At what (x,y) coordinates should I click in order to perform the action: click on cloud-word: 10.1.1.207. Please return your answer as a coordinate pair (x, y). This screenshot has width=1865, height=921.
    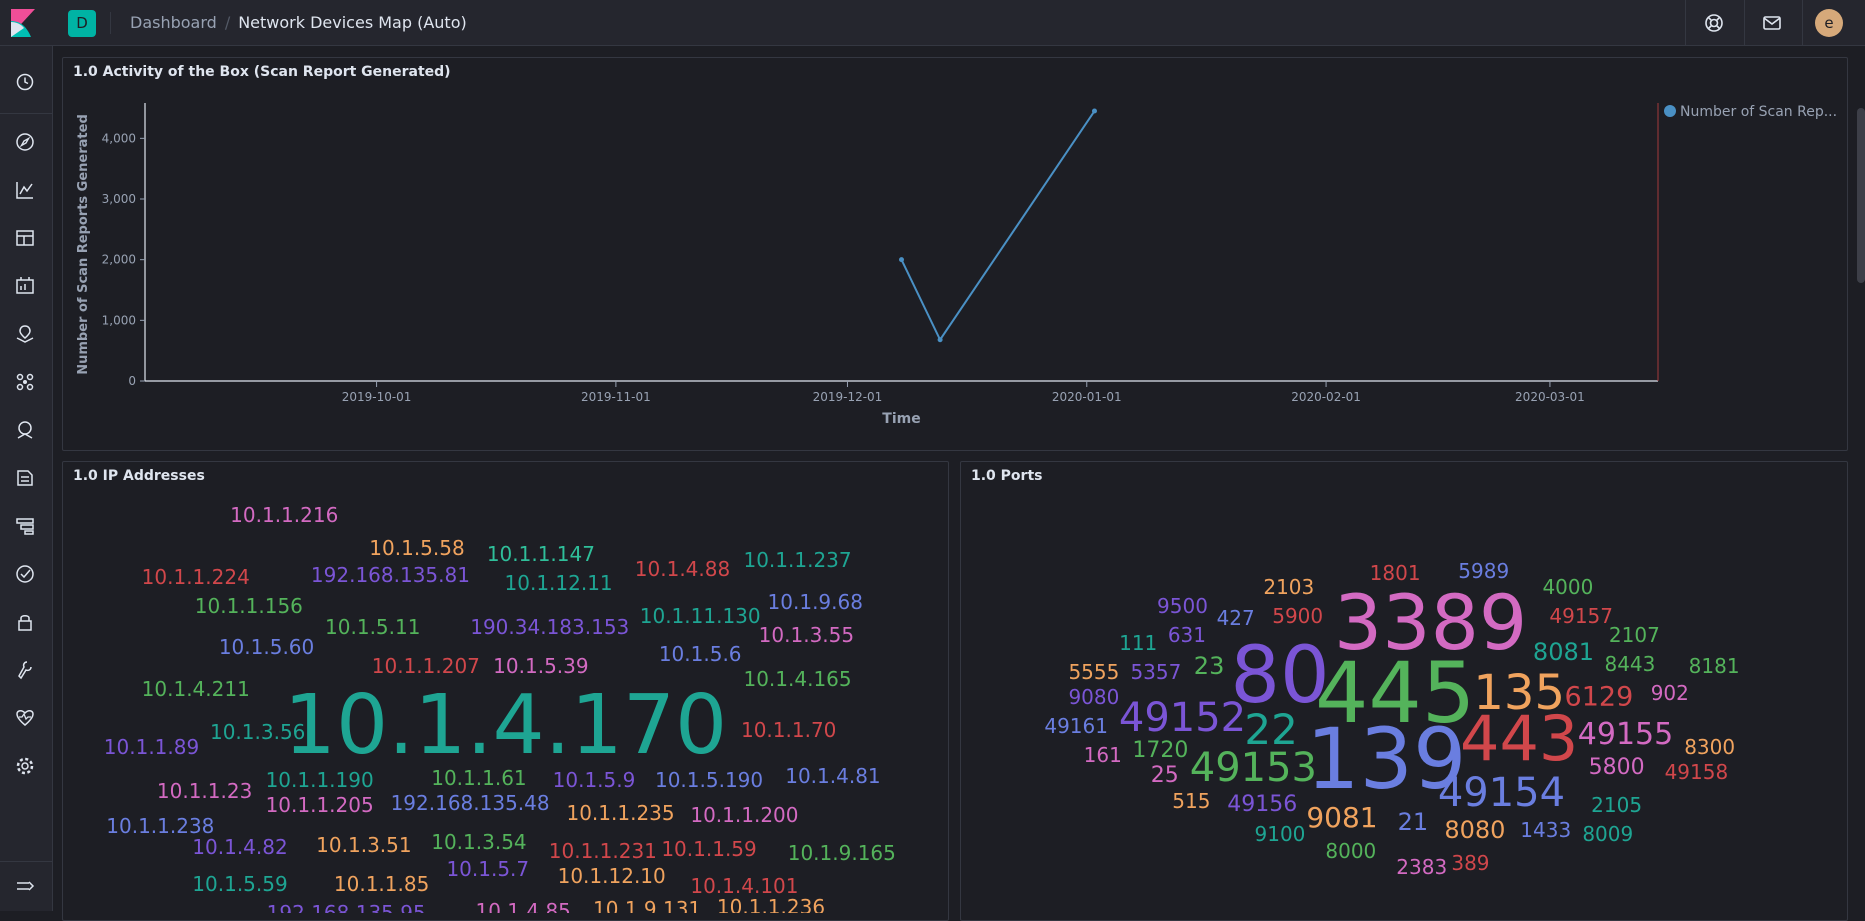
    Looking at the image, I should click on (426, 666).